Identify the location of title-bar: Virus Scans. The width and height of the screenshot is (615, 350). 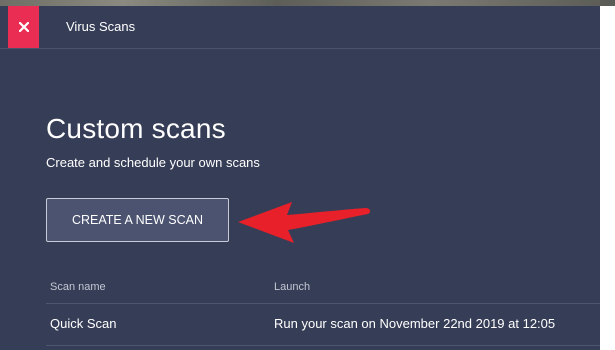
(300, 27).